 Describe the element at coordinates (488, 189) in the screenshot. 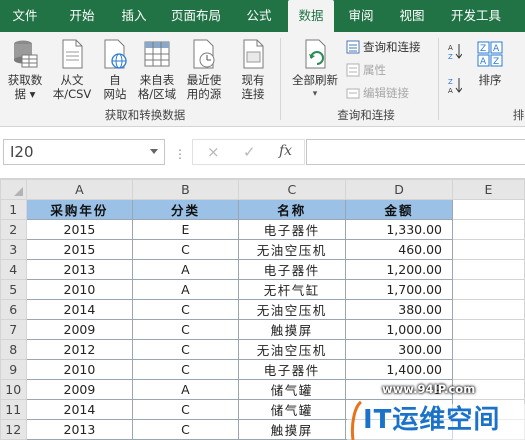

I see `column-header-e: E` at that location.